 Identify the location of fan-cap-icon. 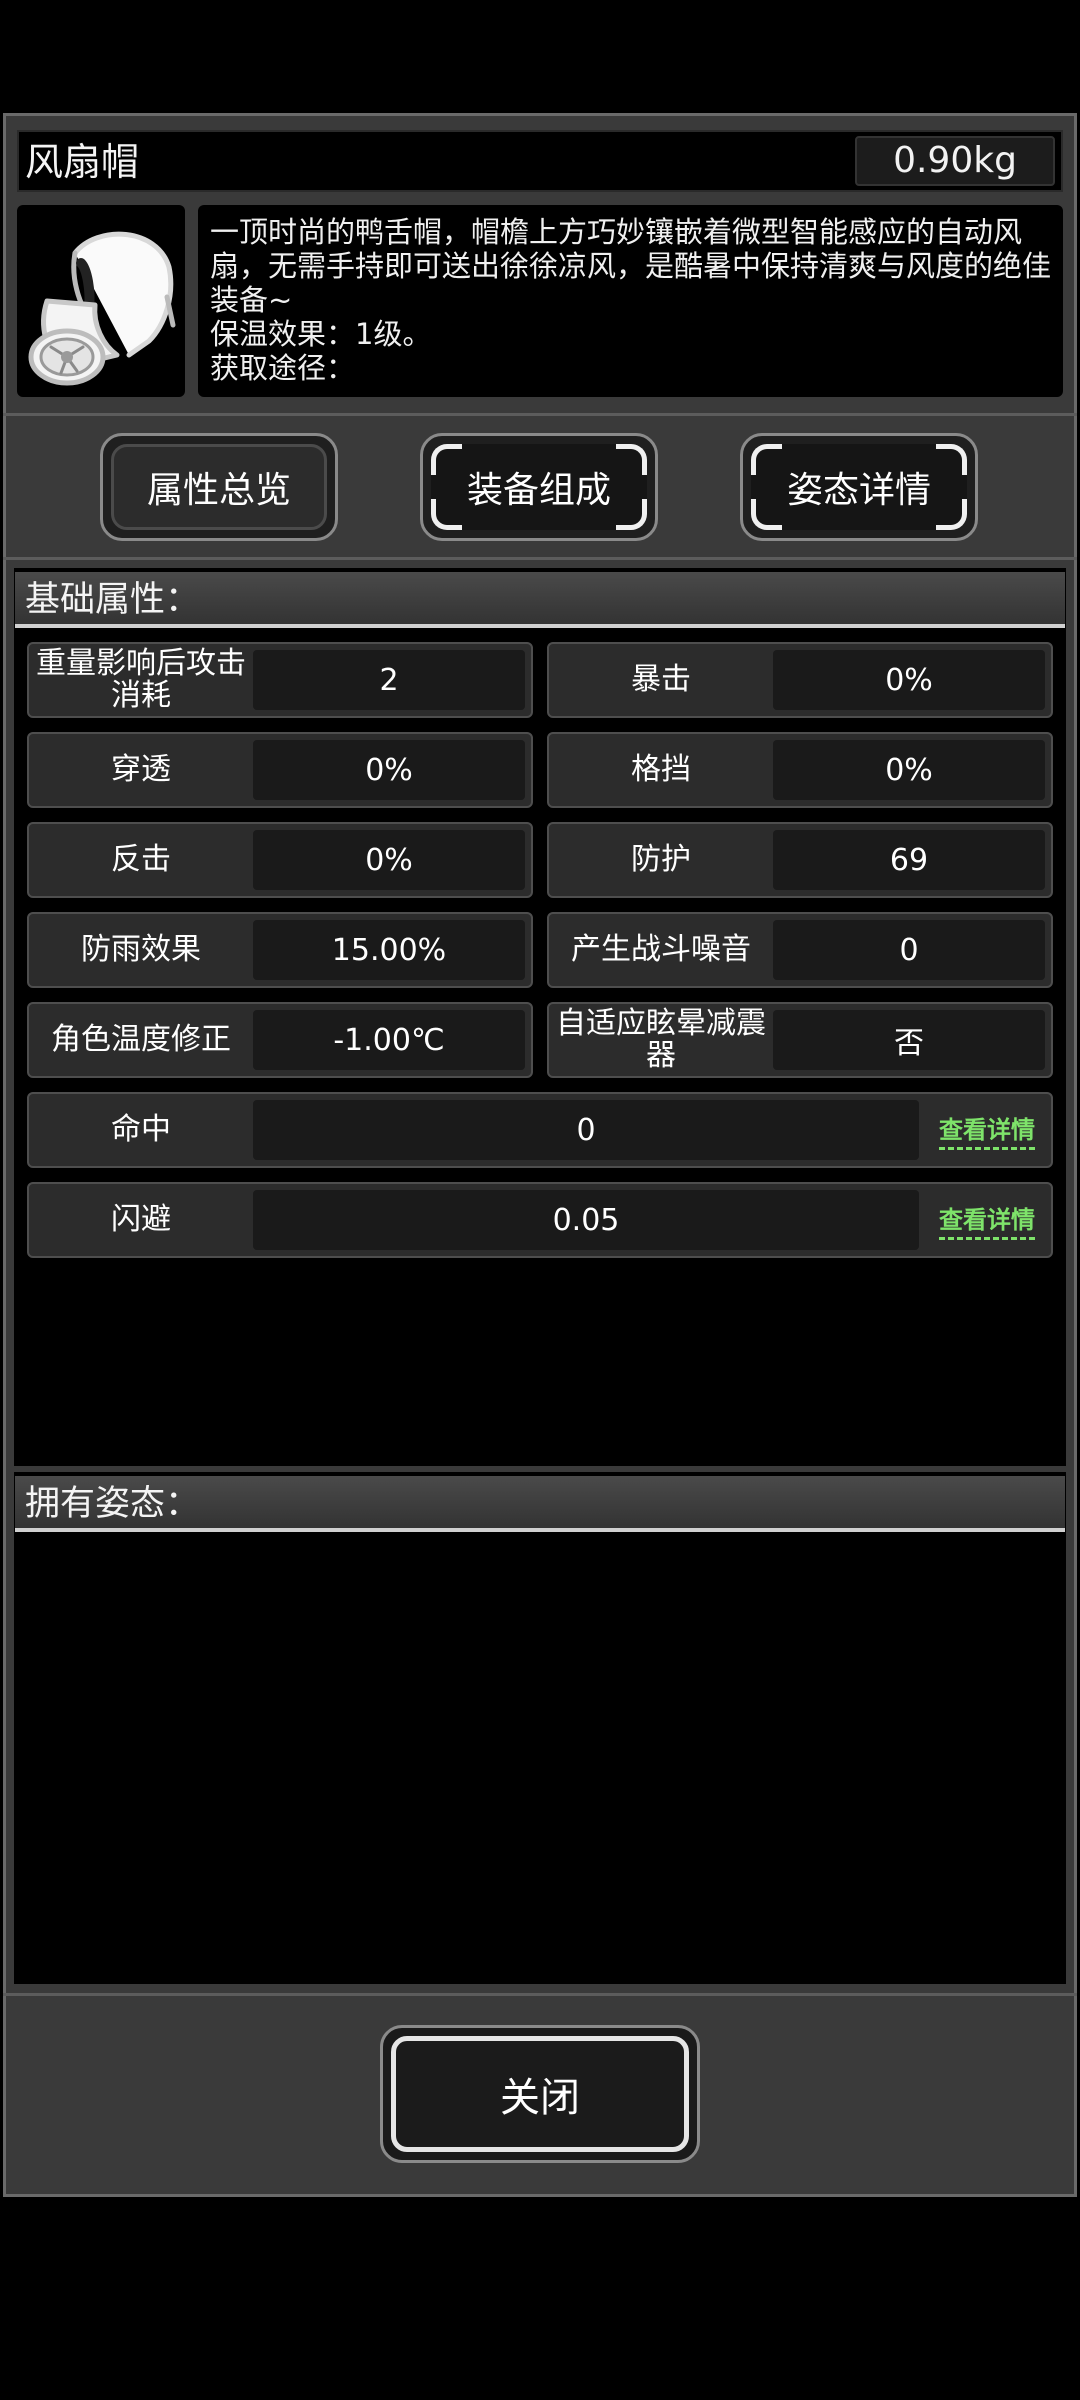
(102, 308).